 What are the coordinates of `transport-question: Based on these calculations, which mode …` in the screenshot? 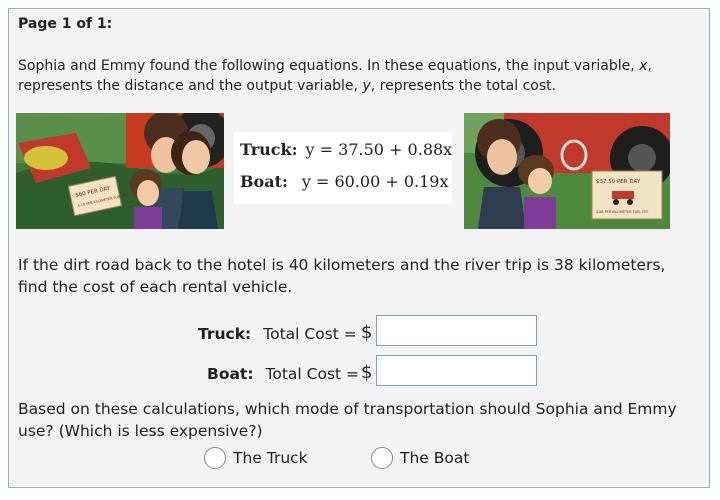 It's located at (347, 420).